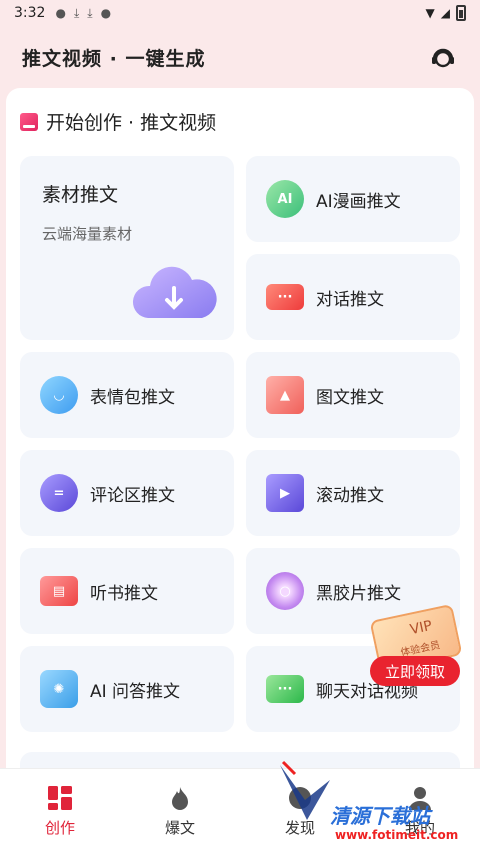 The width and height of the screenshot is (480, 853). Describe the element at coordinates (380, 816) in the screenshot. I see `watermark-text: 清源下载站` at that location.